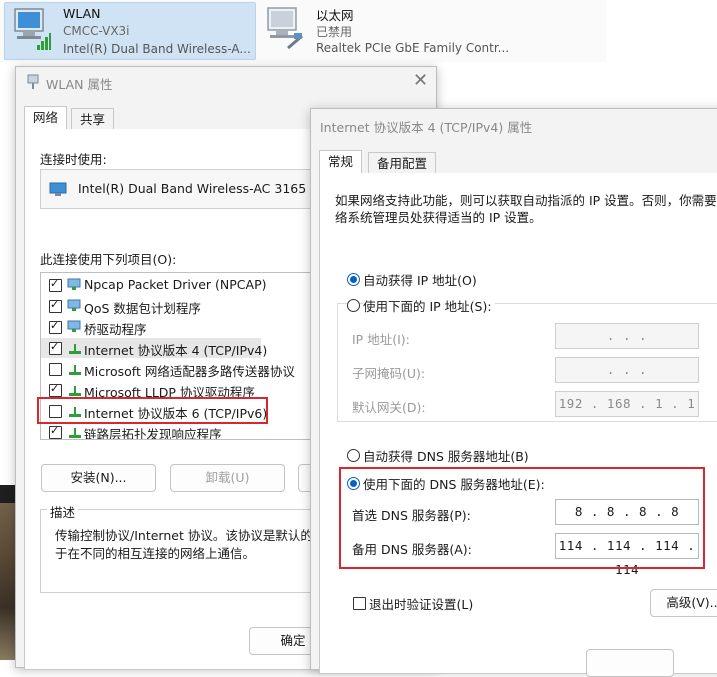 This screenshot has height=677, width=717. Describe the element at coordinates (46, 118) in the screenshot. I see `tab-network: 网络` at that location.